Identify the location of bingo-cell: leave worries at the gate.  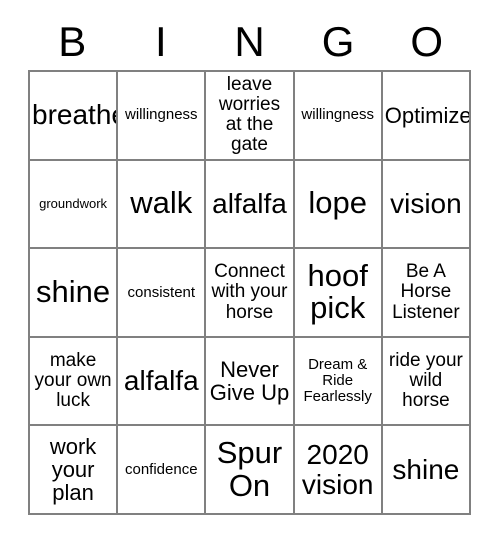
(250, 116).